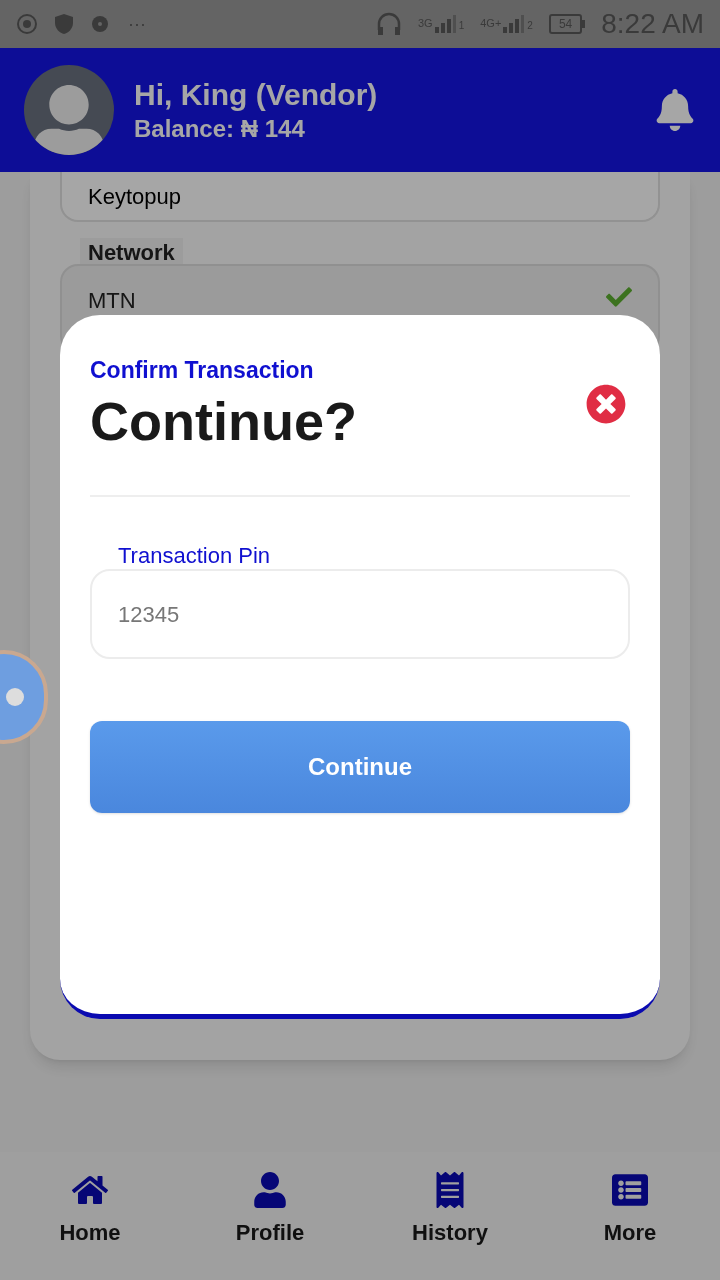 The width and height of the screenshot is (720, 1280). Describe the element at coordinates (675, 110) in the screenshot. I see `notification-icon` at that location.